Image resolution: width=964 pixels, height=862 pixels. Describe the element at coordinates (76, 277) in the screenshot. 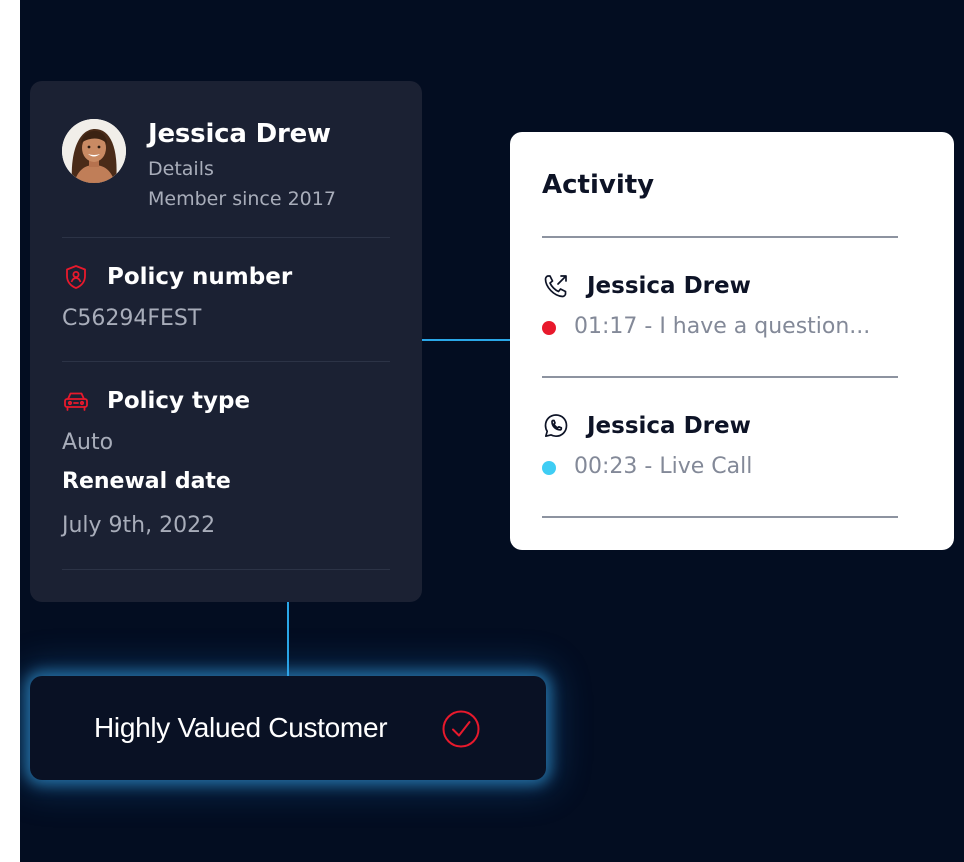

I see `shield-user-icon` at that location.